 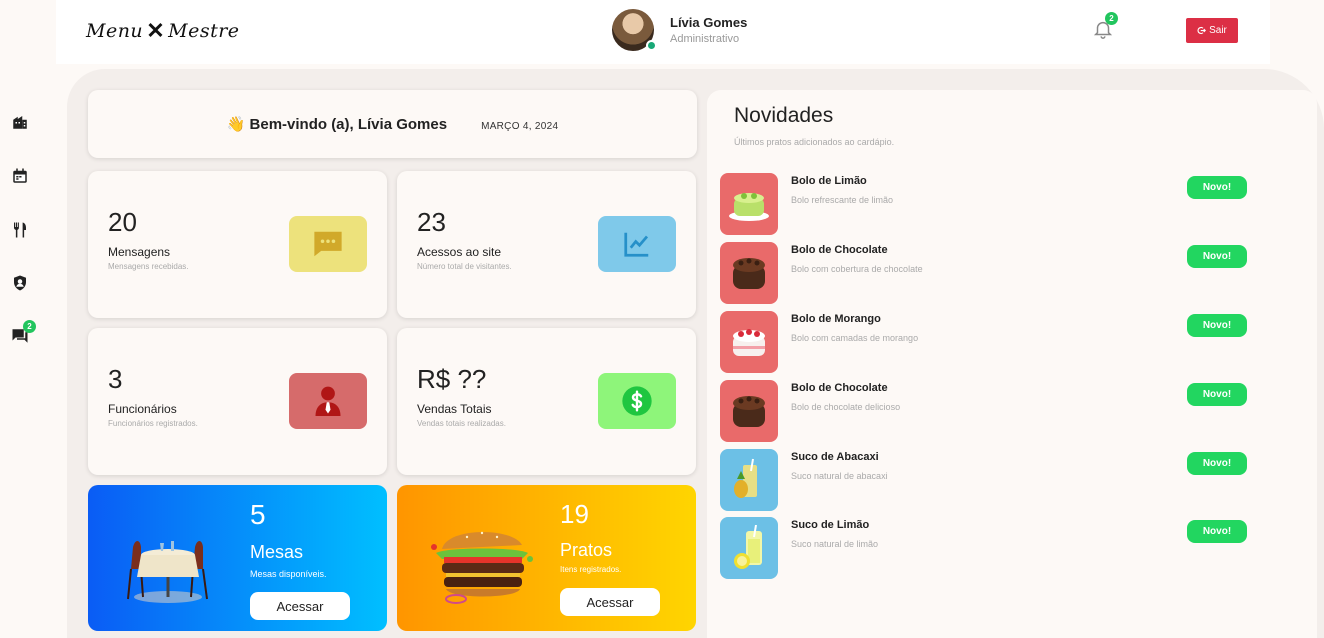 What do you see at coordinates (749, 204) in the screenshot?
I see `lime-cake-image` at bounding box center [749, 204].